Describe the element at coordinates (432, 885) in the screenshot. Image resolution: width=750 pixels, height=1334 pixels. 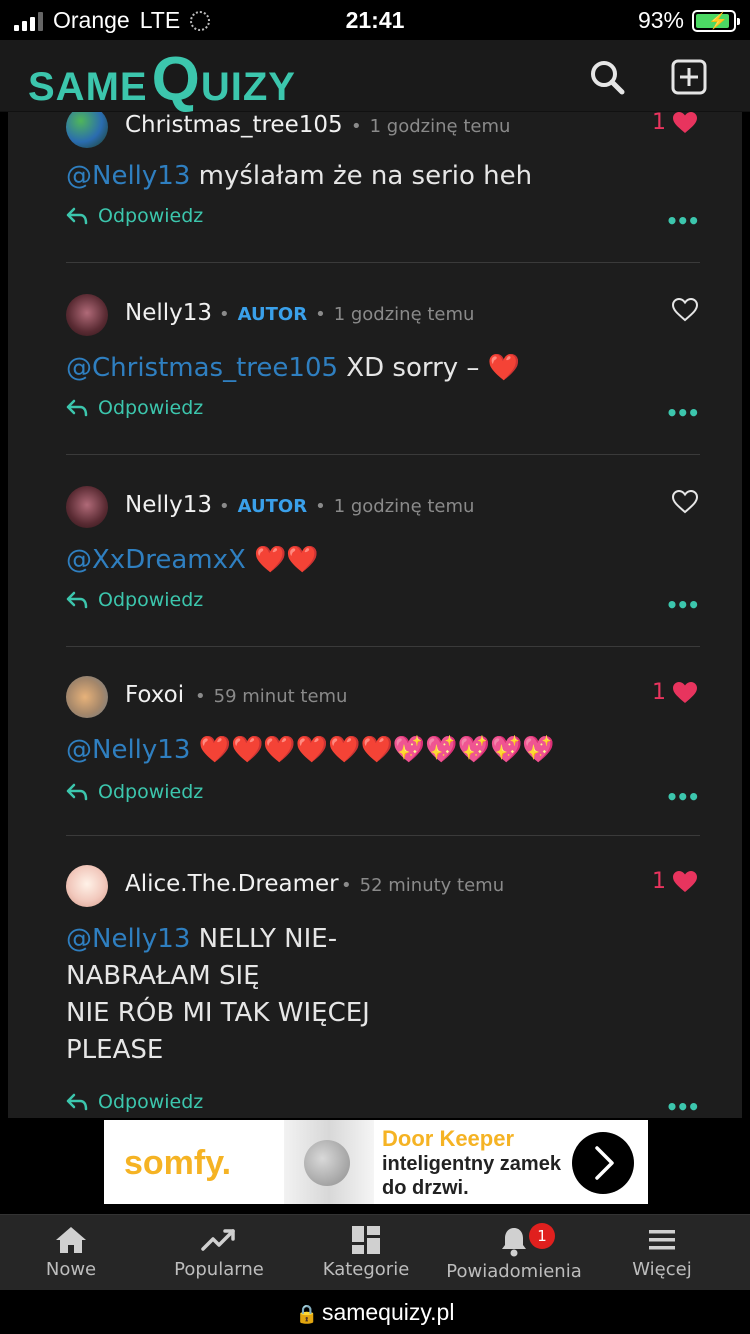
I see `comment-time: 52 minuty temu` at that location.